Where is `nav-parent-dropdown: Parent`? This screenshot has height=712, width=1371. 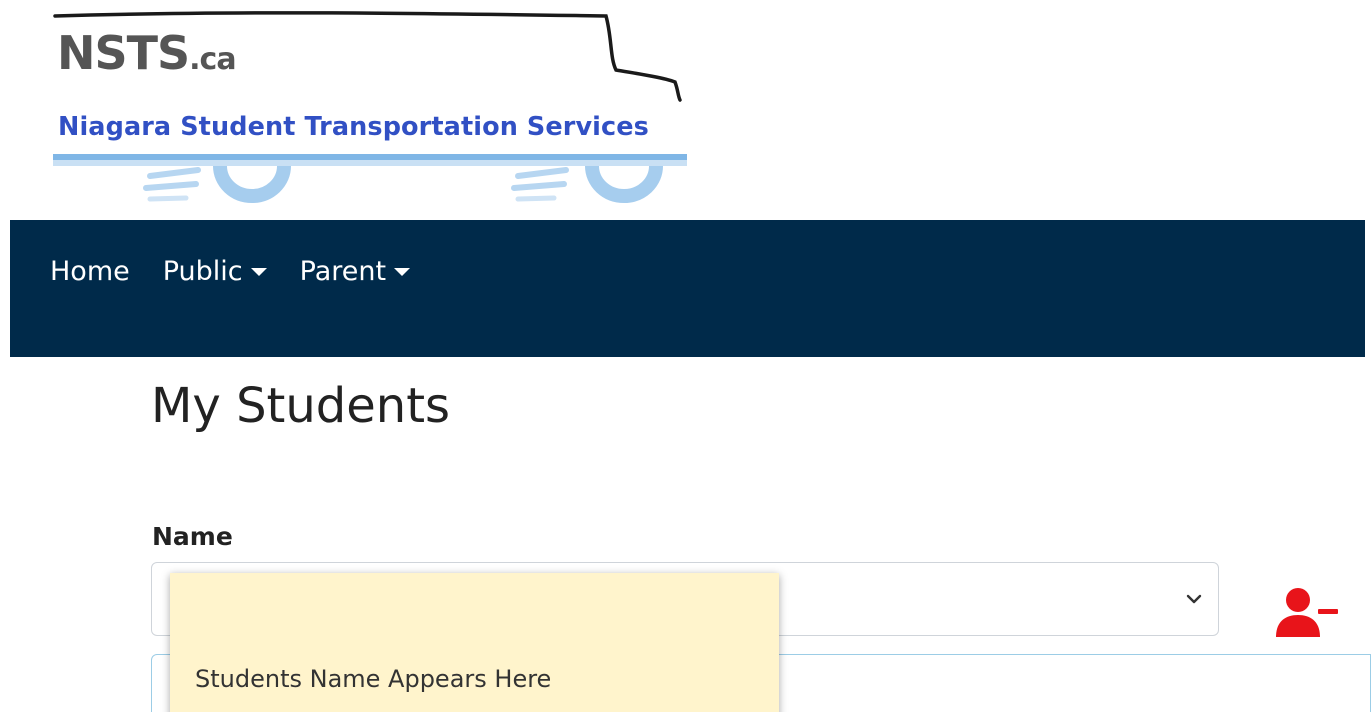
nav-parent-dropdown: Parent is located at coordinates (355, 271).